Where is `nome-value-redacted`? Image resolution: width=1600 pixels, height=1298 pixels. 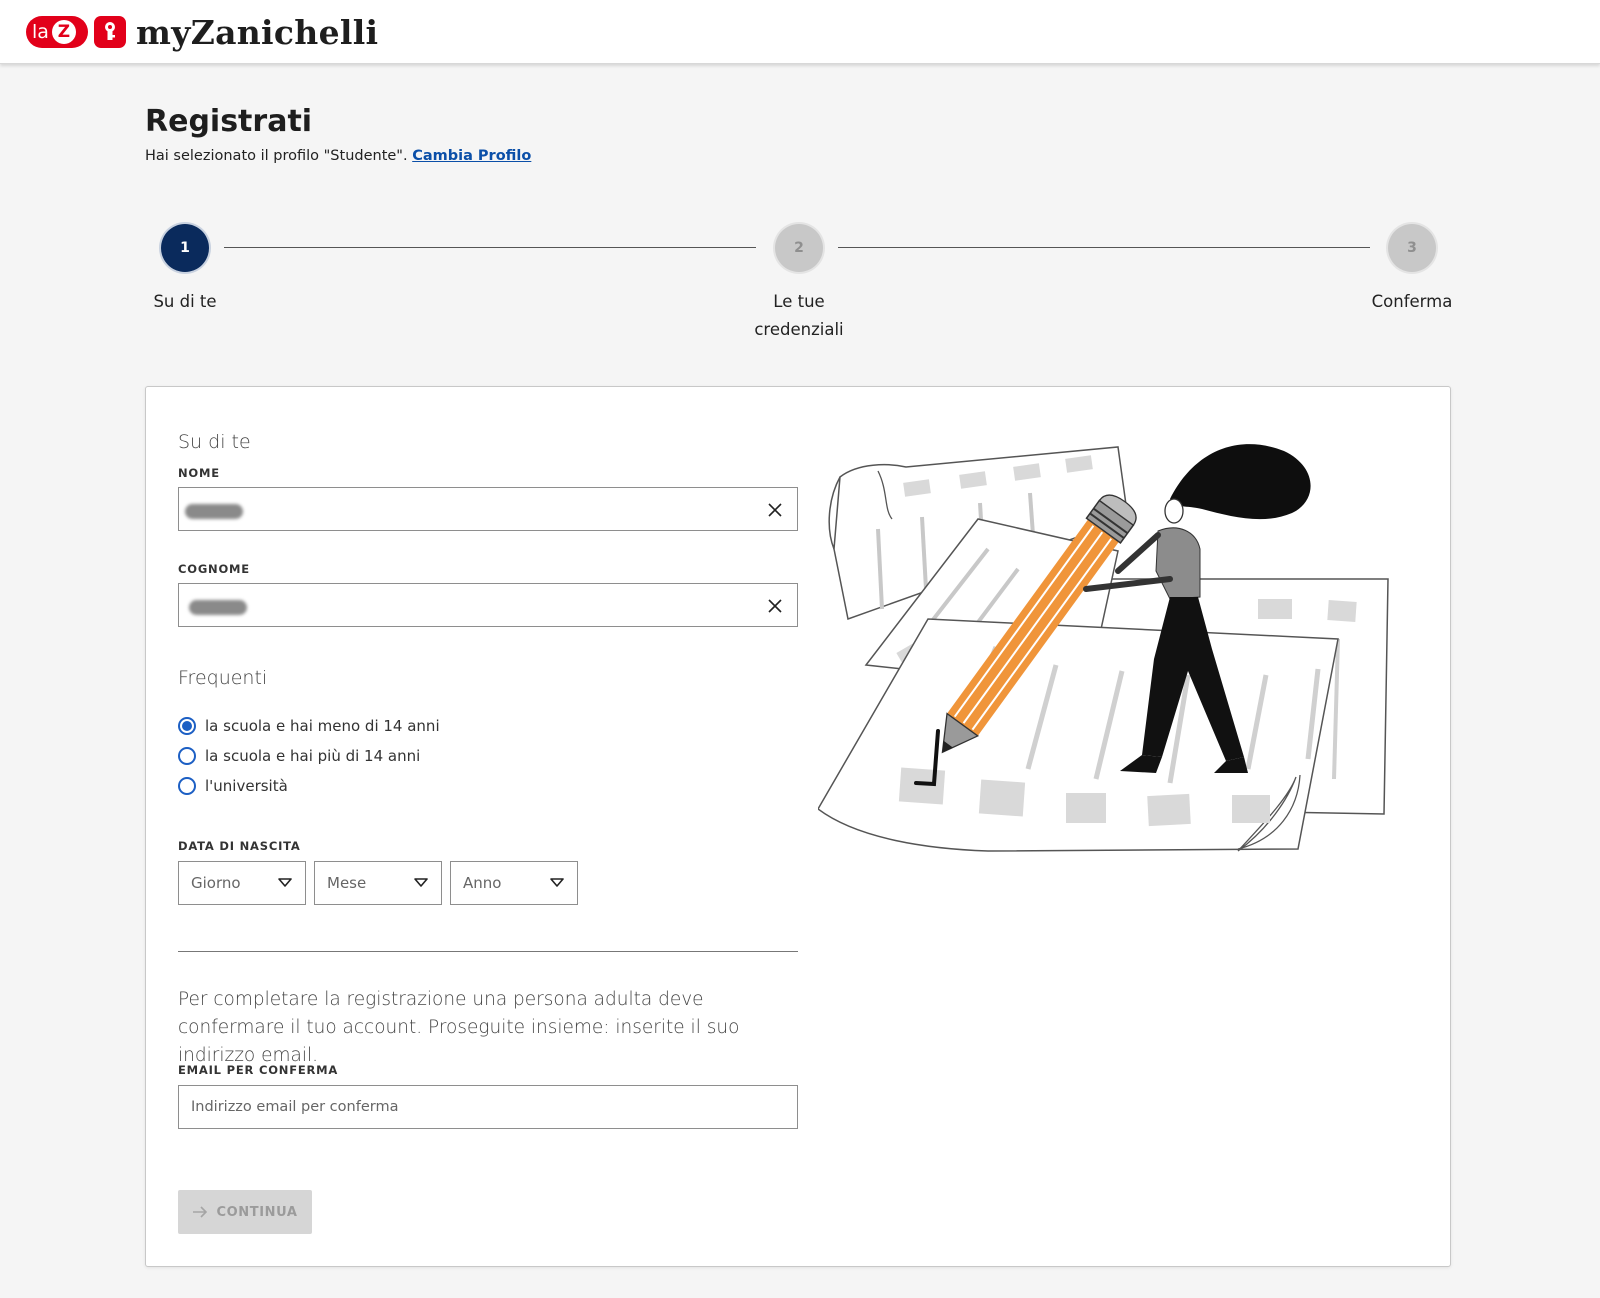 nome-value-redacted is located at coordinates (214, 511).